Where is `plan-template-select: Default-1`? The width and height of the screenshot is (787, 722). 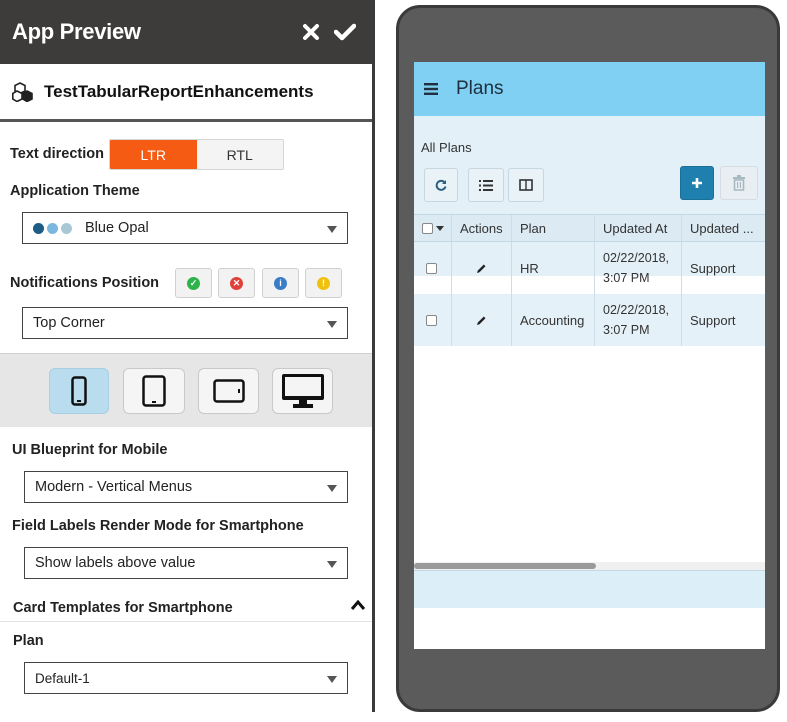 plan-template-select: Default-1 is located at coordinates (186, 678).